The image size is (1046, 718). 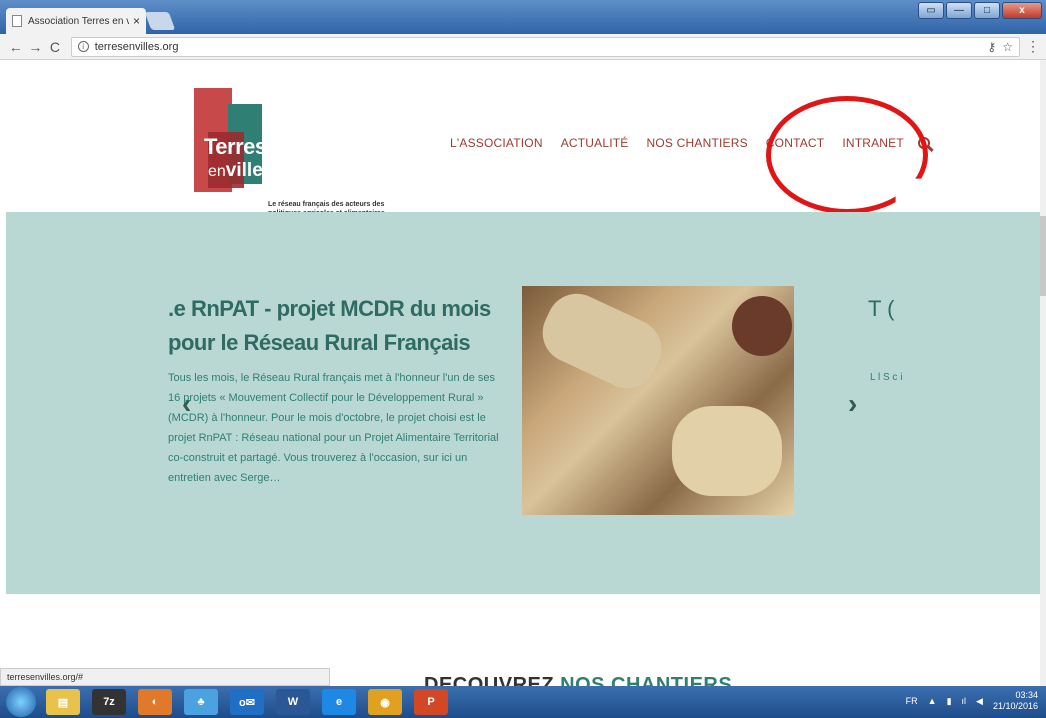 What do you see at coordinates (959, 10) in the screenshot?
I see `minimize-icon: —` at bounding box center [959, 10].